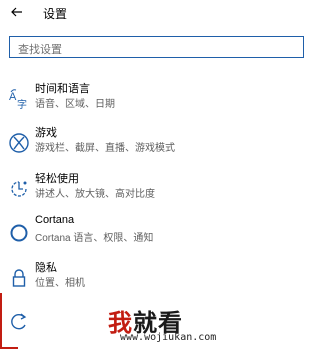  What do you see at coordinates (55, 14) in the screenshot?
I see `page-title: 设置` at bounding box center [55, 14].